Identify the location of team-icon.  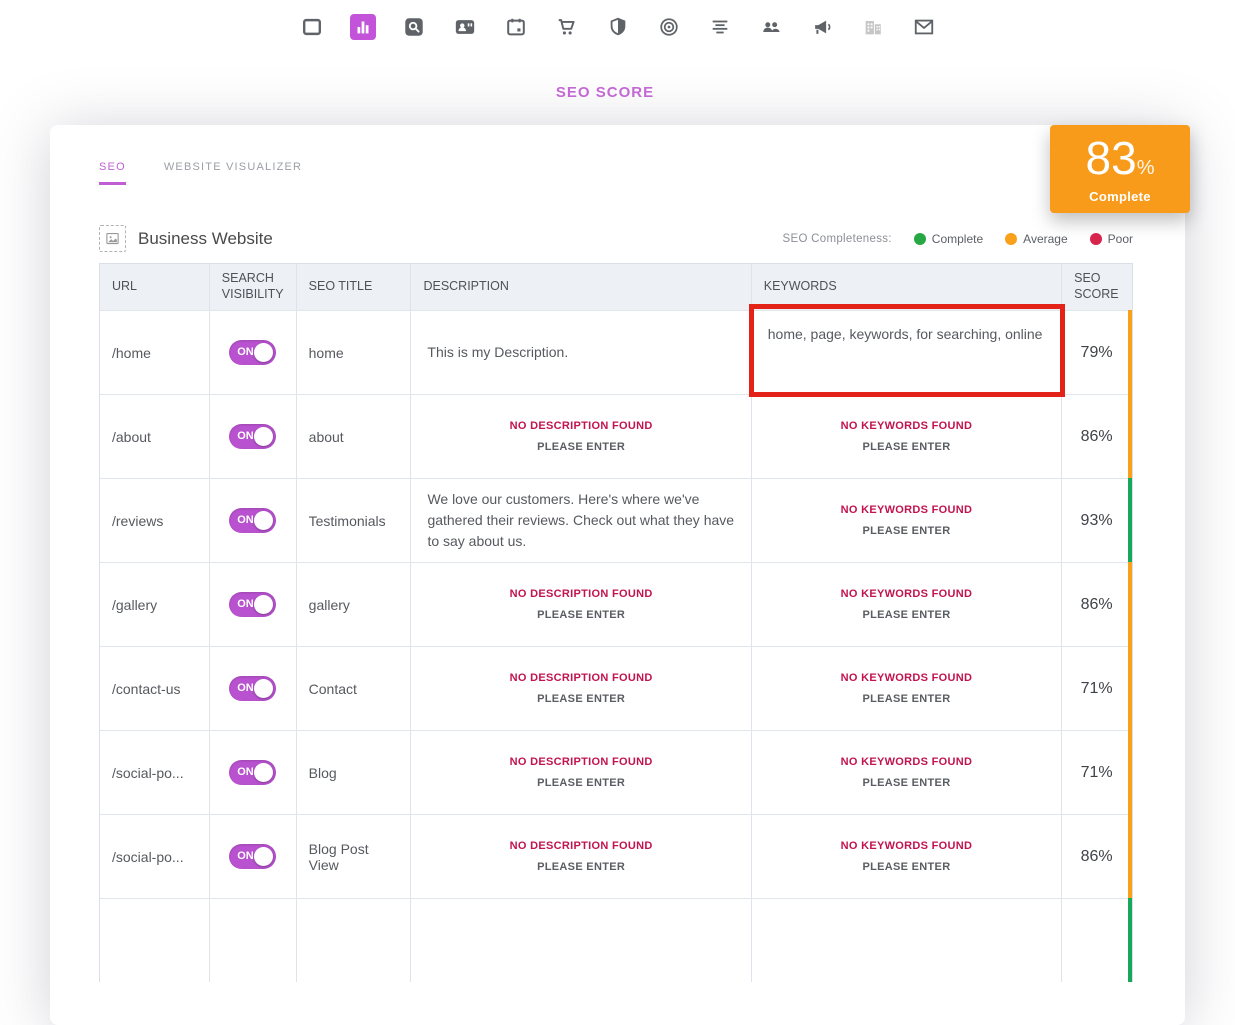
(771, 27).